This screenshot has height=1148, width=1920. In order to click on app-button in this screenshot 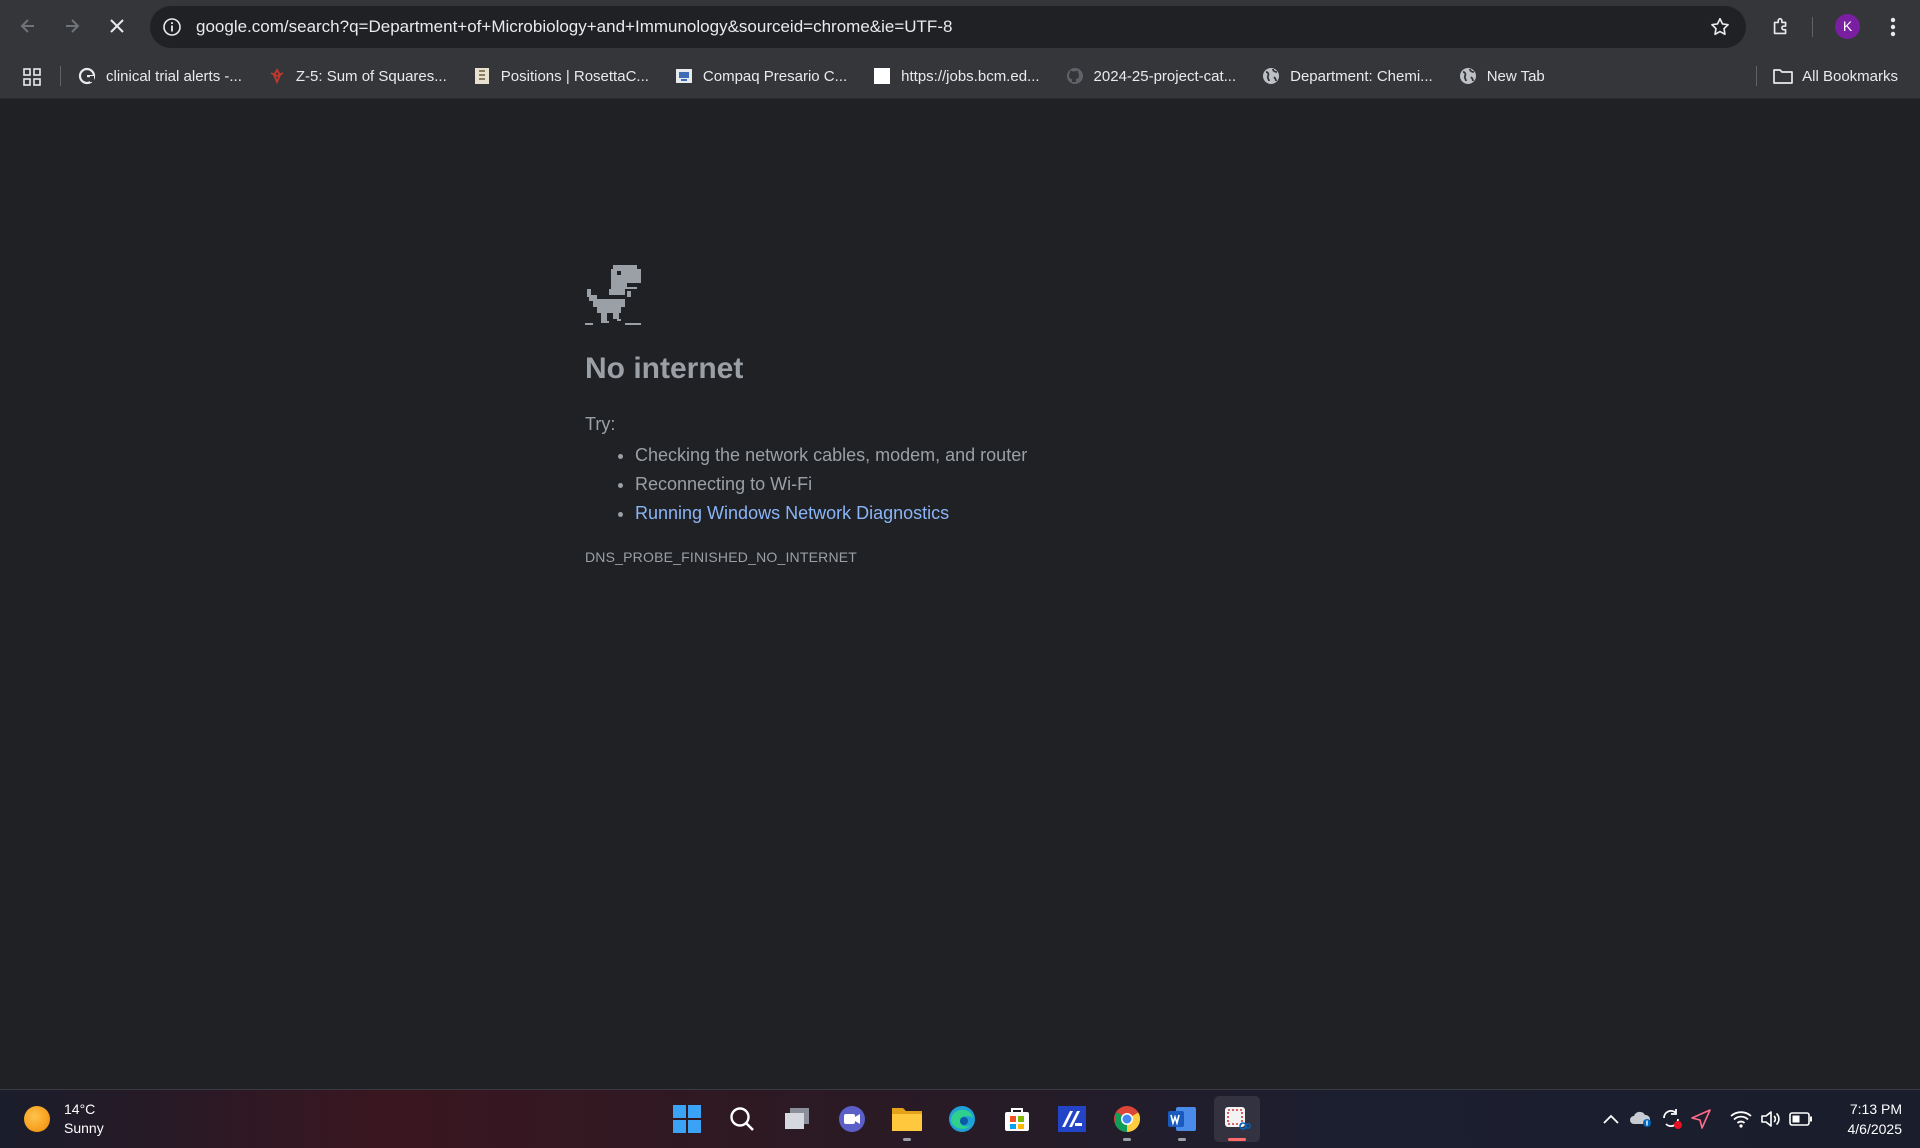, I will do `click(1072, 1119)`.